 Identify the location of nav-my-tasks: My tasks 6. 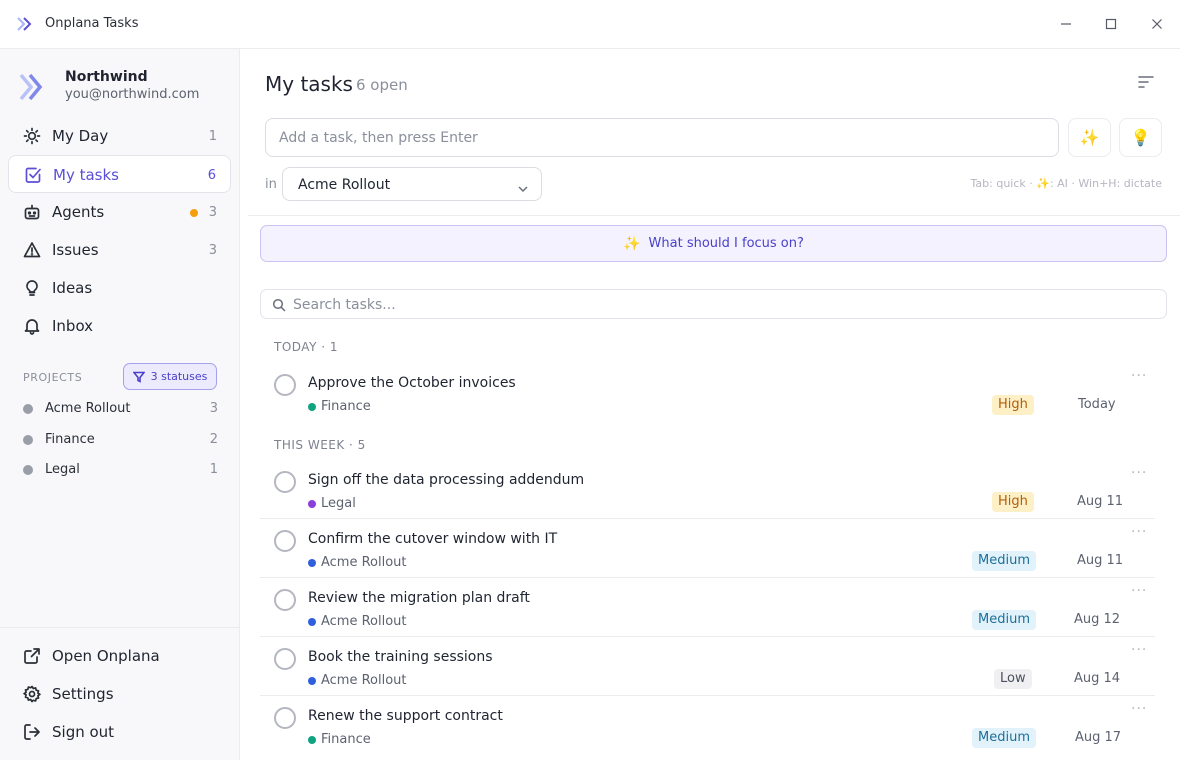
(119, 174).